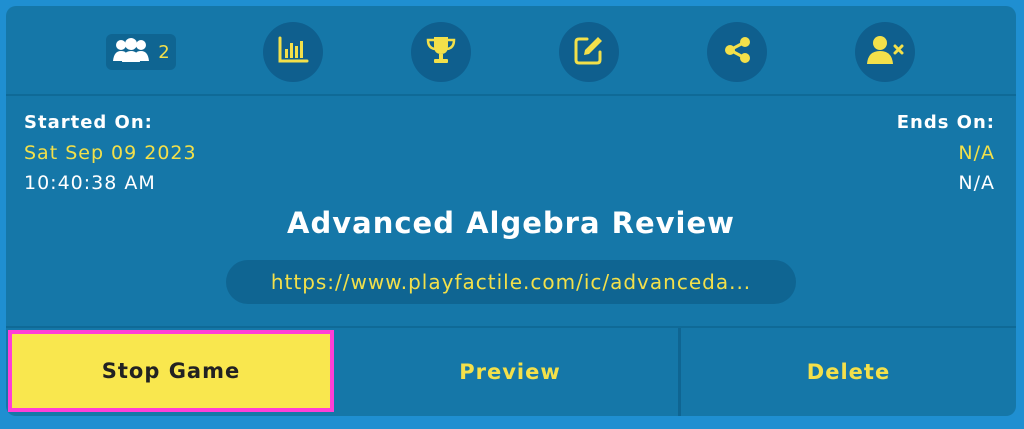 This screenshot has height=429, width=1024. What do you see at coordinates (131, 52) in the screenshot?
I see `players-icon` at bounding box center [131, 52].